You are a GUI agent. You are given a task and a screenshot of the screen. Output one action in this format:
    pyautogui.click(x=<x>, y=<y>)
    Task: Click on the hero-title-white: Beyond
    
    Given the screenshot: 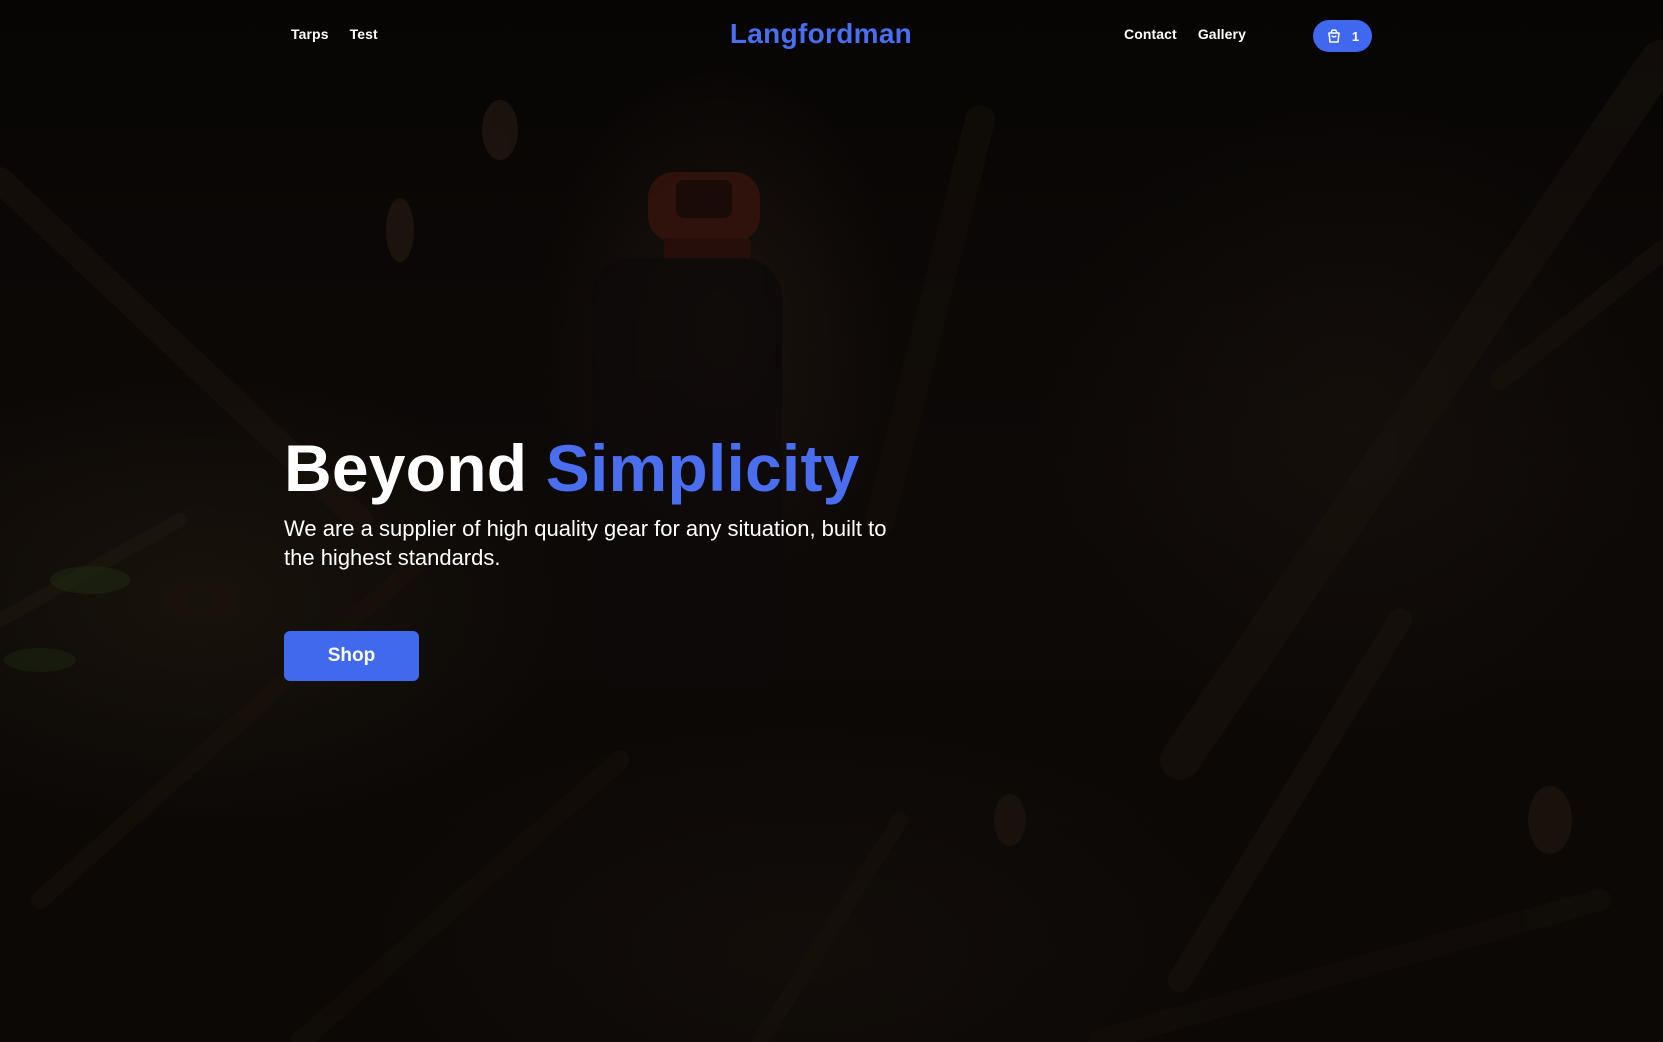 What is the action you would take?
    pyautogui.click(x=406, y=468)
    